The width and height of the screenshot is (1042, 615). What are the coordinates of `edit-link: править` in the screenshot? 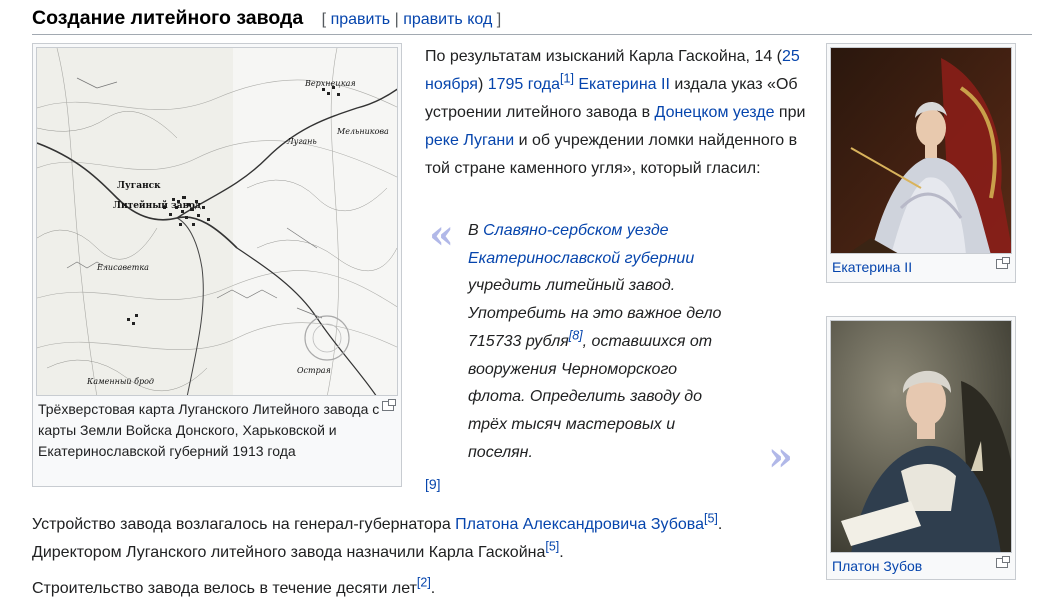 It's located at (361, 19).